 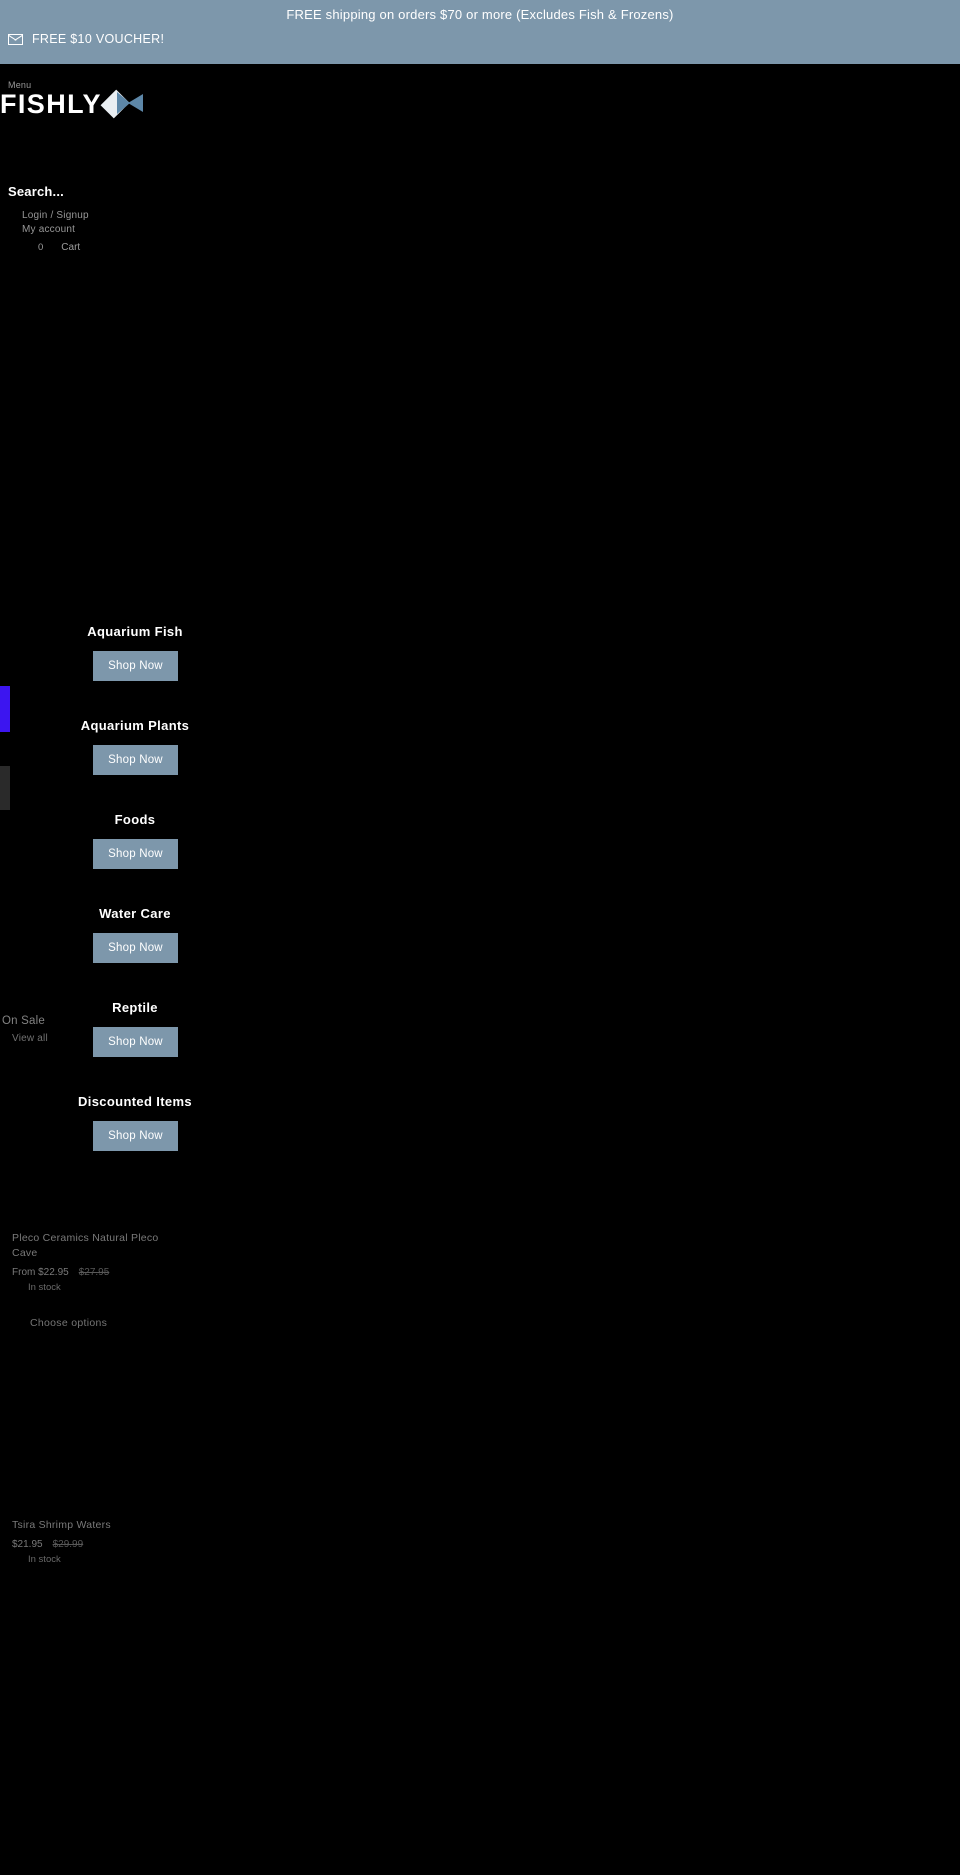 What do you see at coordinates (135, 631) in the screenshot?
I see `category-title: Aquarium Fish` at bounding box center [135, 631].